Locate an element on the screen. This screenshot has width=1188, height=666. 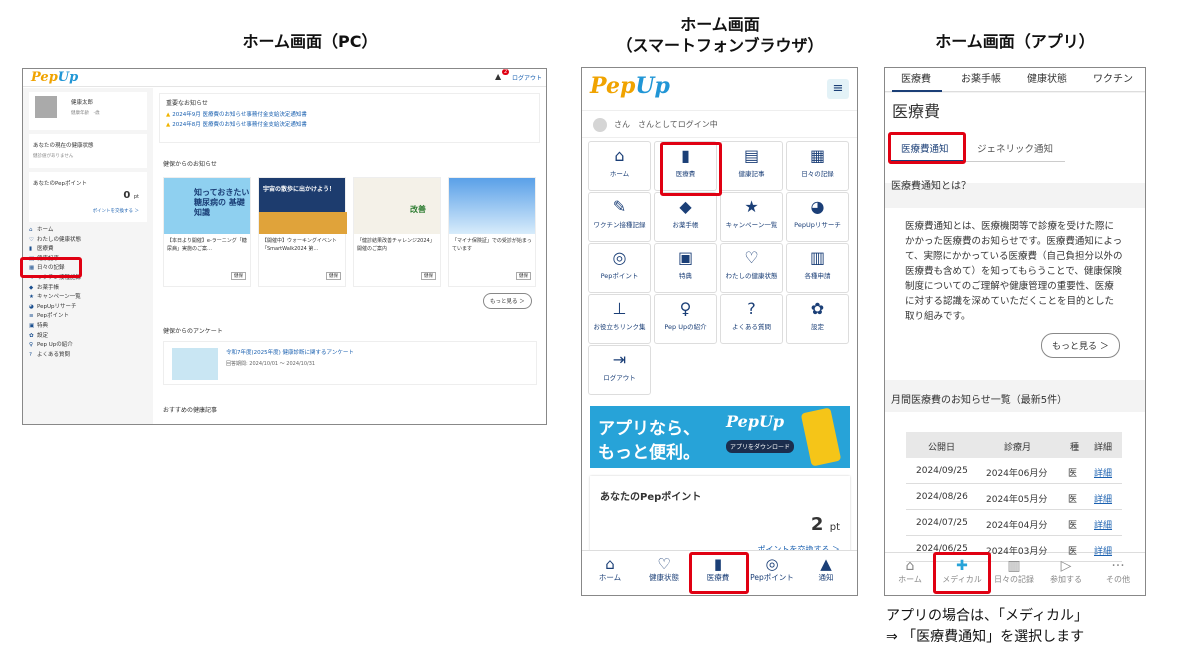
grid-item-label: Pep Upの紹介 is located at coordinates (685, 327).